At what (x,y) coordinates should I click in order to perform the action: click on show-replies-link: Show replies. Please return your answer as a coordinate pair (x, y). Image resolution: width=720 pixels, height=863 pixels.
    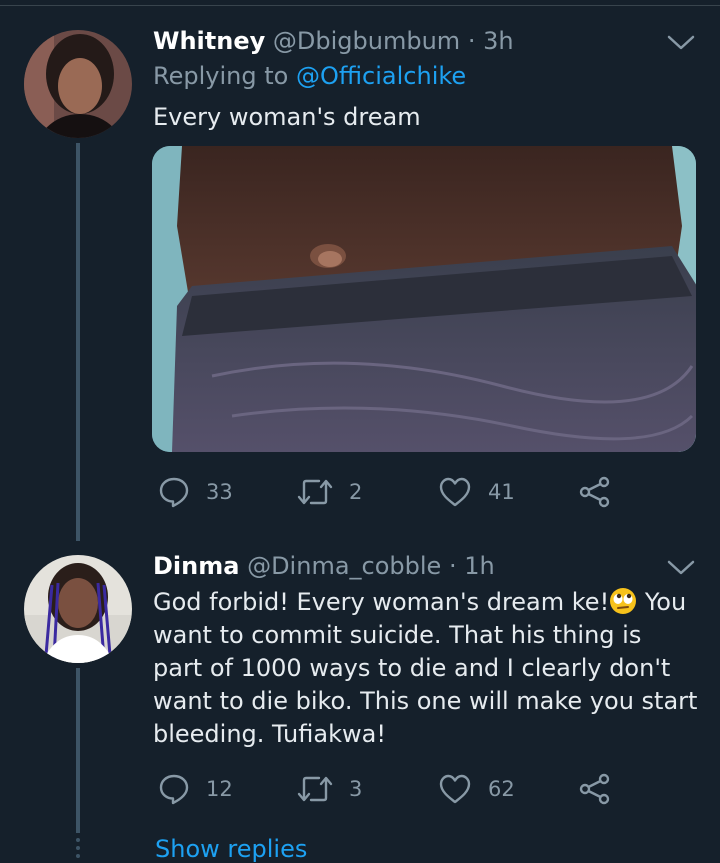
    Looking at the image, I should click on (231, 849).